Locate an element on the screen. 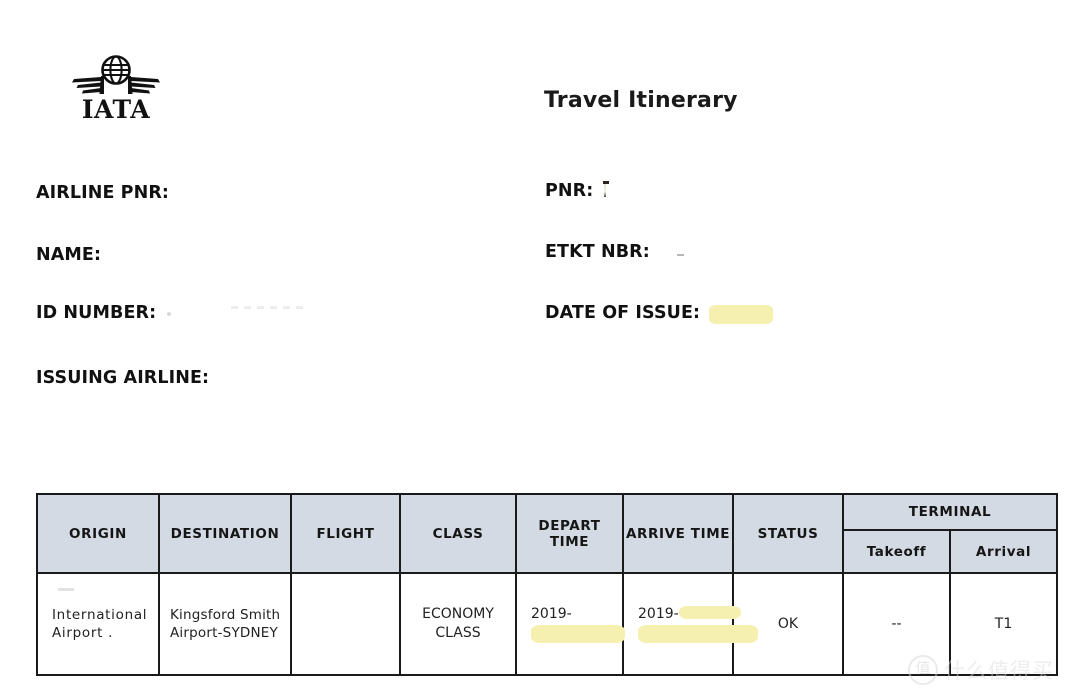 The height and width of the screenshot is (699, 1080). destination-line-2: Airport-SYDNEY is located at coordinates (224, 633).